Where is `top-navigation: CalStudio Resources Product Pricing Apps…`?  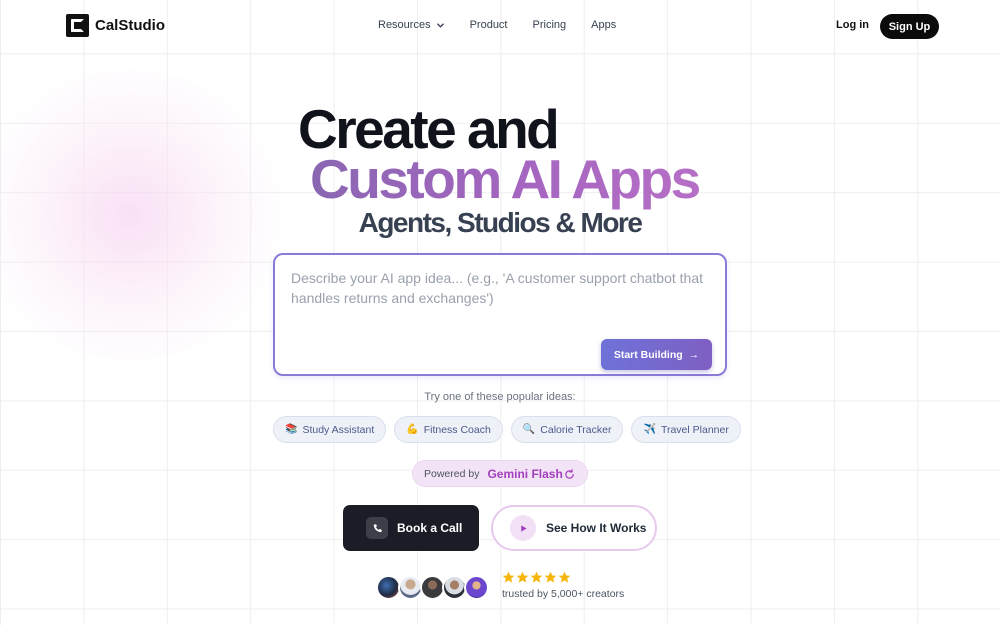 top-navigation: CalStudio Resources Product Pricing Apps… is located at coordinates (500, 27).